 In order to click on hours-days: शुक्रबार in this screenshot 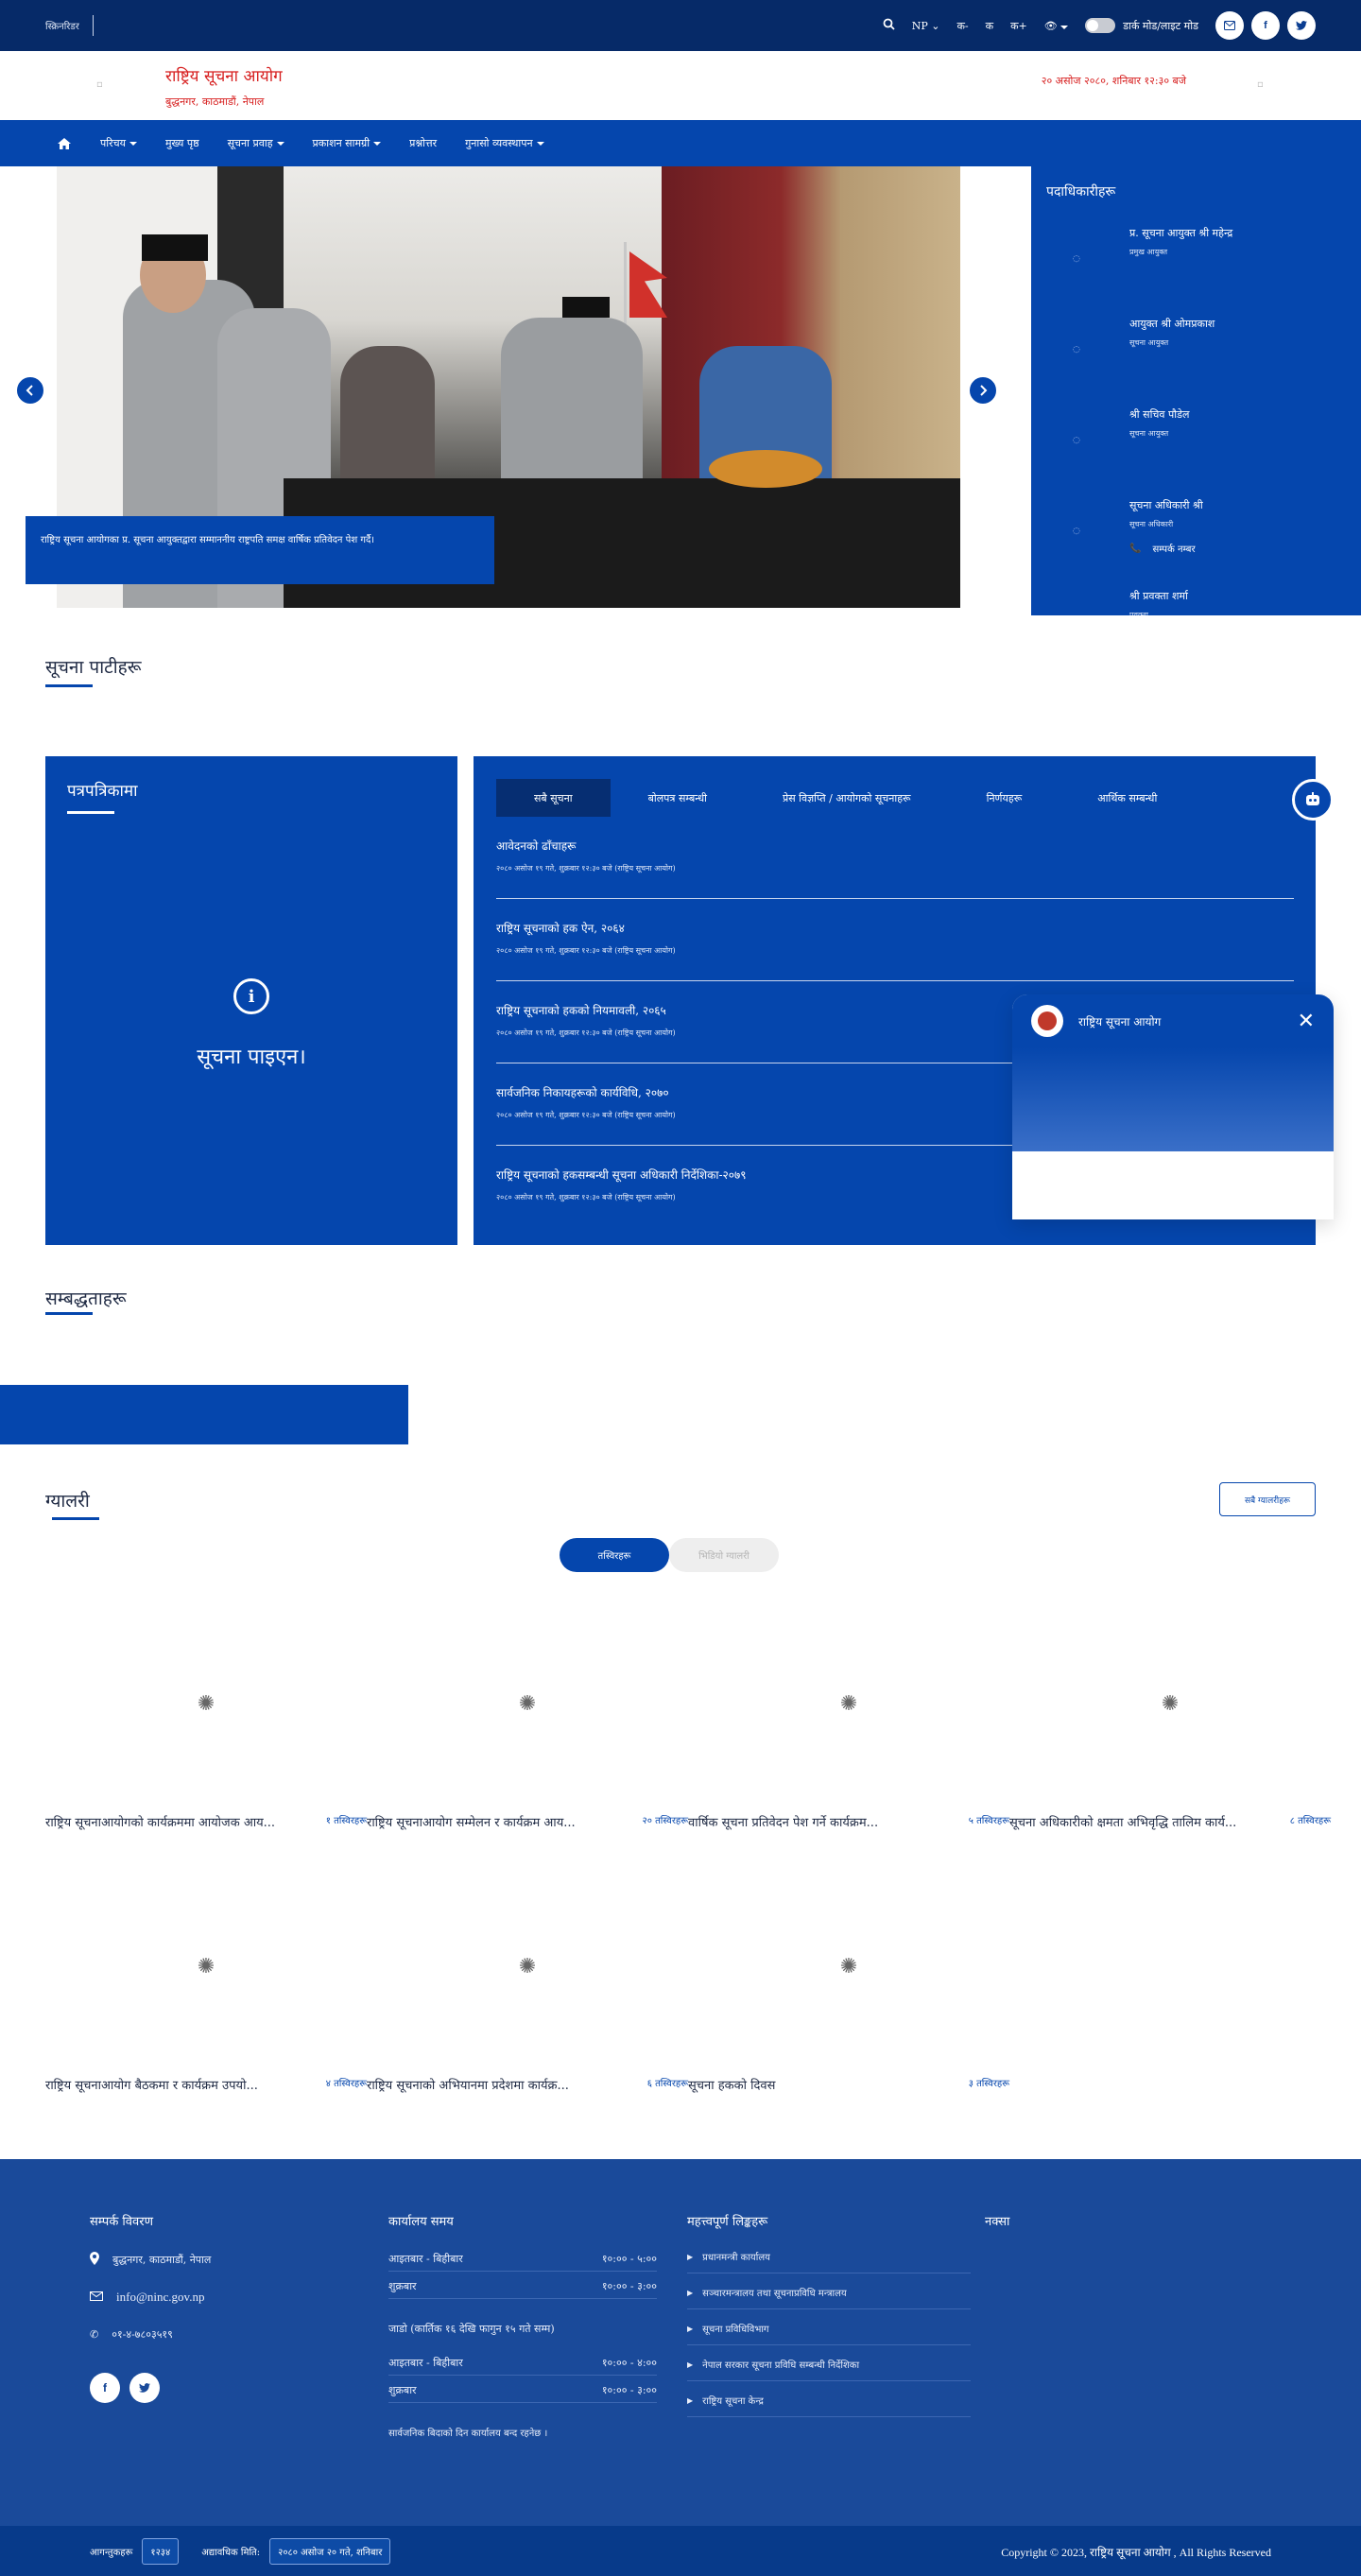, I will do `click(402, 2286)`.